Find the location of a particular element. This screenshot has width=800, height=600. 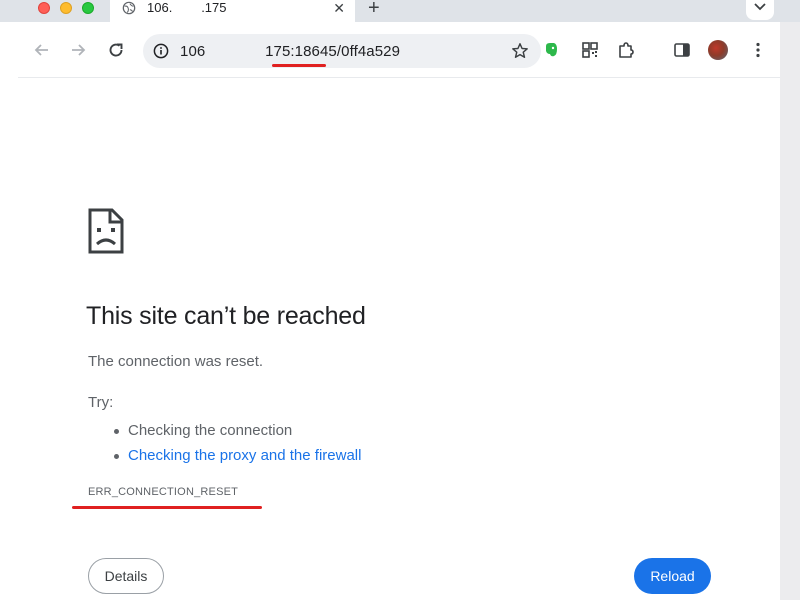

sad-page-icon is located at coordinates (106, 231).